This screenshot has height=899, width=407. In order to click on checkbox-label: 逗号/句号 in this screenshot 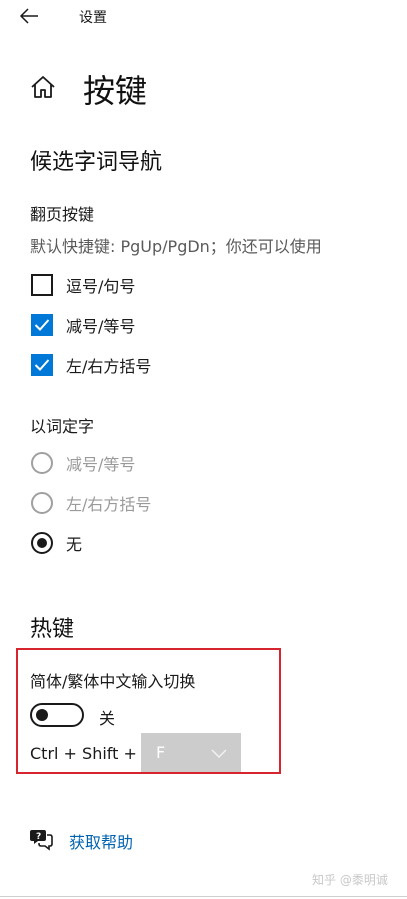, I will do `click(101, 286)`.